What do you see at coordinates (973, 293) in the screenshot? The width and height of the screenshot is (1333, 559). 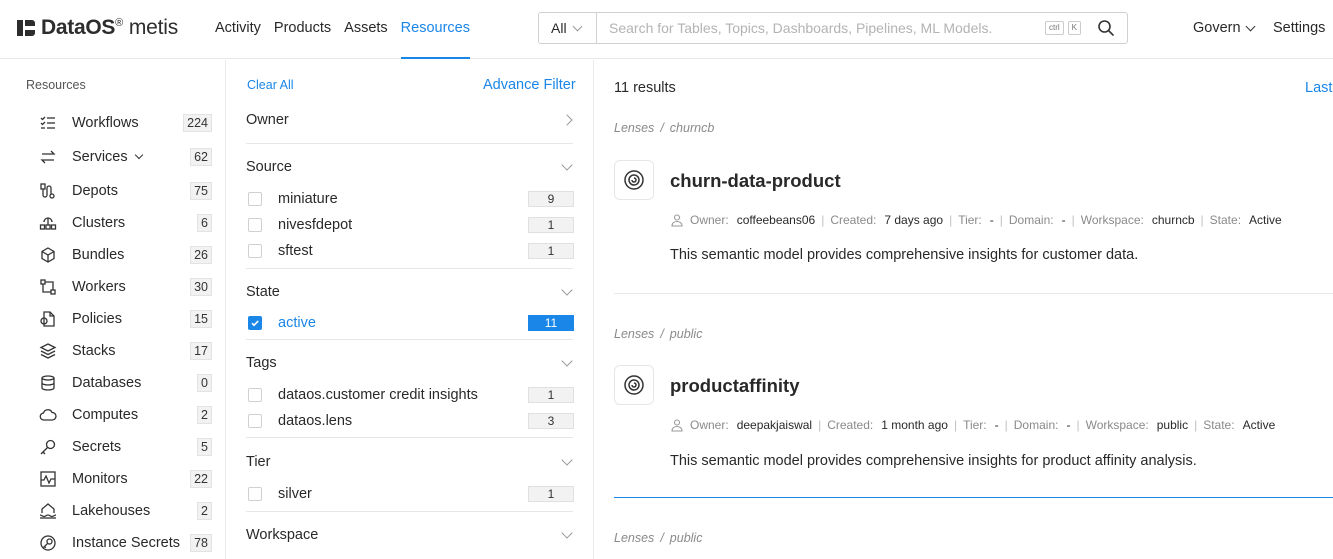 I see `divider` at bounding box center [973, 293].